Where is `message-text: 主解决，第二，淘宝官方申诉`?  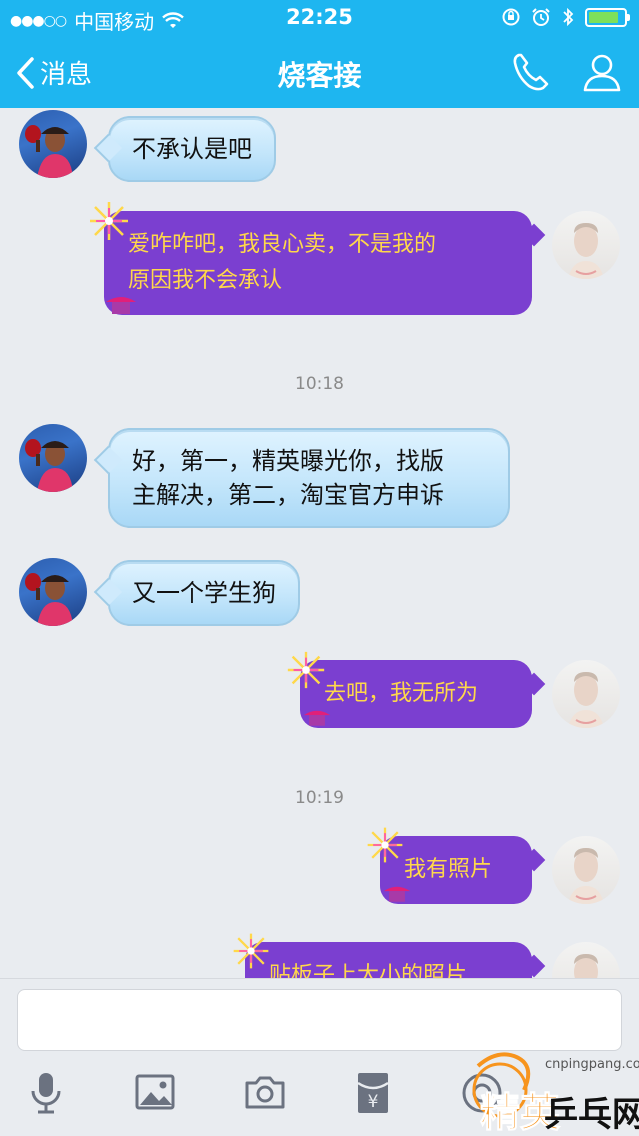 message-text: 主解决，第二，淘宝官方申诉 is located at coordinates (288, 495).